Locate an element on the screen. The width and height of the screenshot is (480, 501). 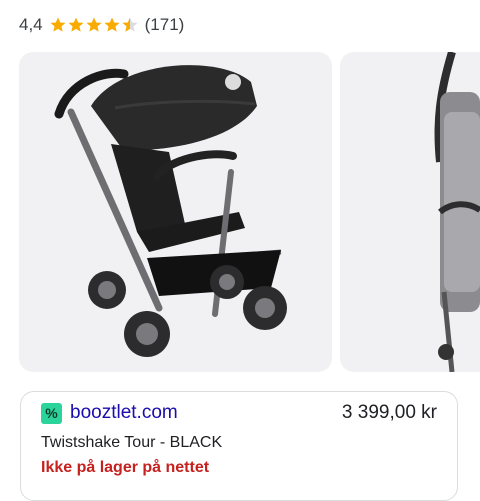
half-star-icon is located at coordinates (130, 24).